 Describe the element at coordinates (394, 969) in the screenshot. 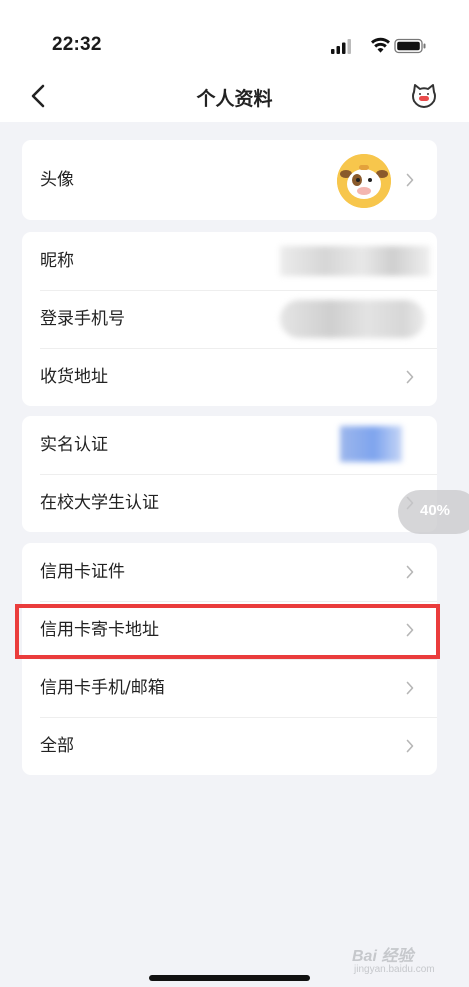

I see `watermark-sub: jingyan.baidu.com` at that location.